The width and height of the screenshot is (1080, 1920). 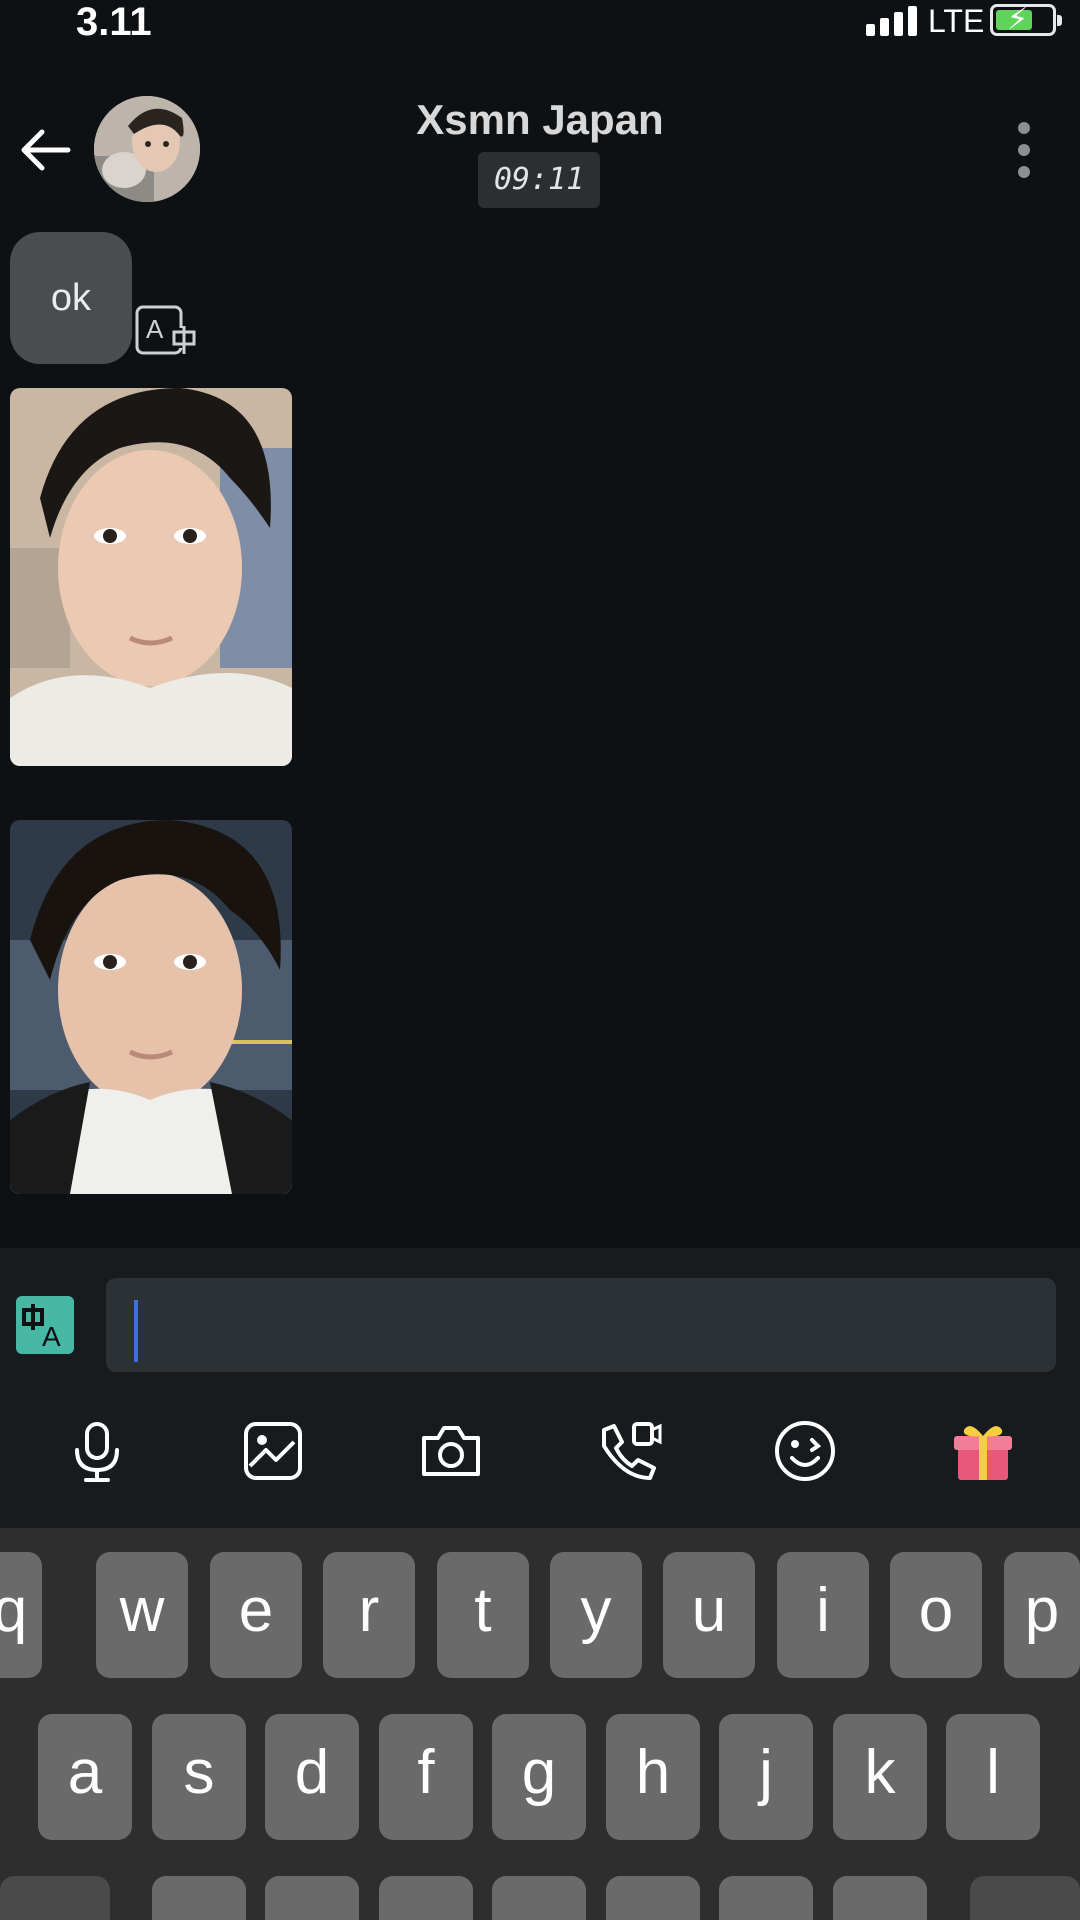 What do you see at coordinates (540, 119) in the screenshot?
I see `contact-name: Xsmn Japan` at bounding box center [540, 119].